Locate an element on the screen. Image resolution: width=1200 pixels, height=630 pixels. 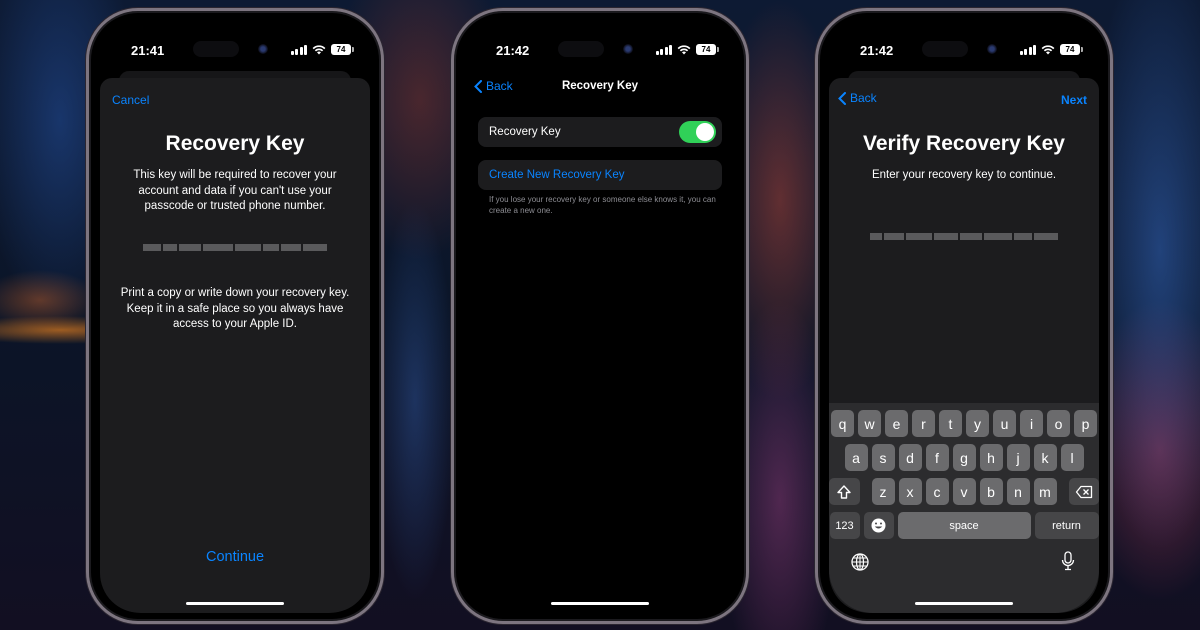
shift-key is located at coordinates (844, 491).